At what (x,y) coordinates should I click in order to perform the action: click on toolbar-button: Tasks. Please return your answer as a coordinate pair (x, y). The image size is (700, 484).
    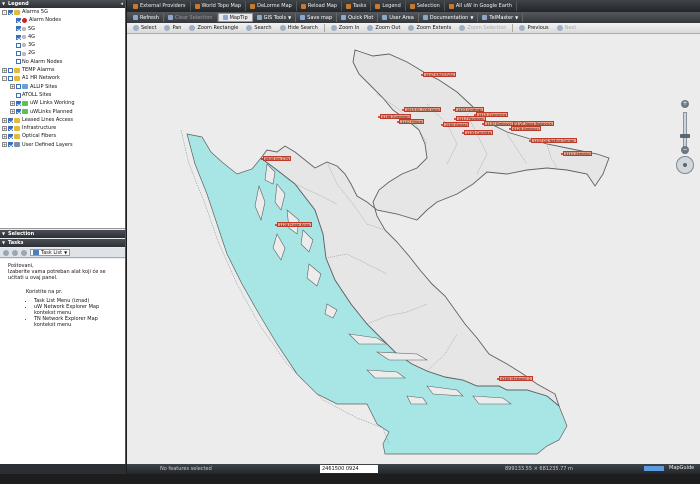
    Looking at the image, I should click on (357, 6).